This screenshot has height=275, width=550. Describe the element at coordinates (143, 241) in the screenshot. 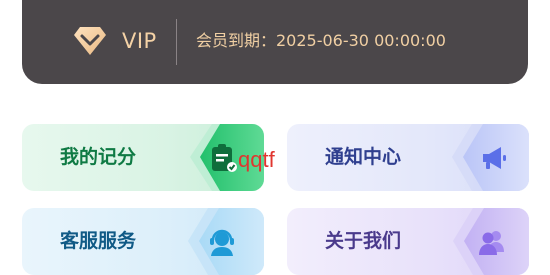

I see `customer-service-tile: 客服服务` at that location.